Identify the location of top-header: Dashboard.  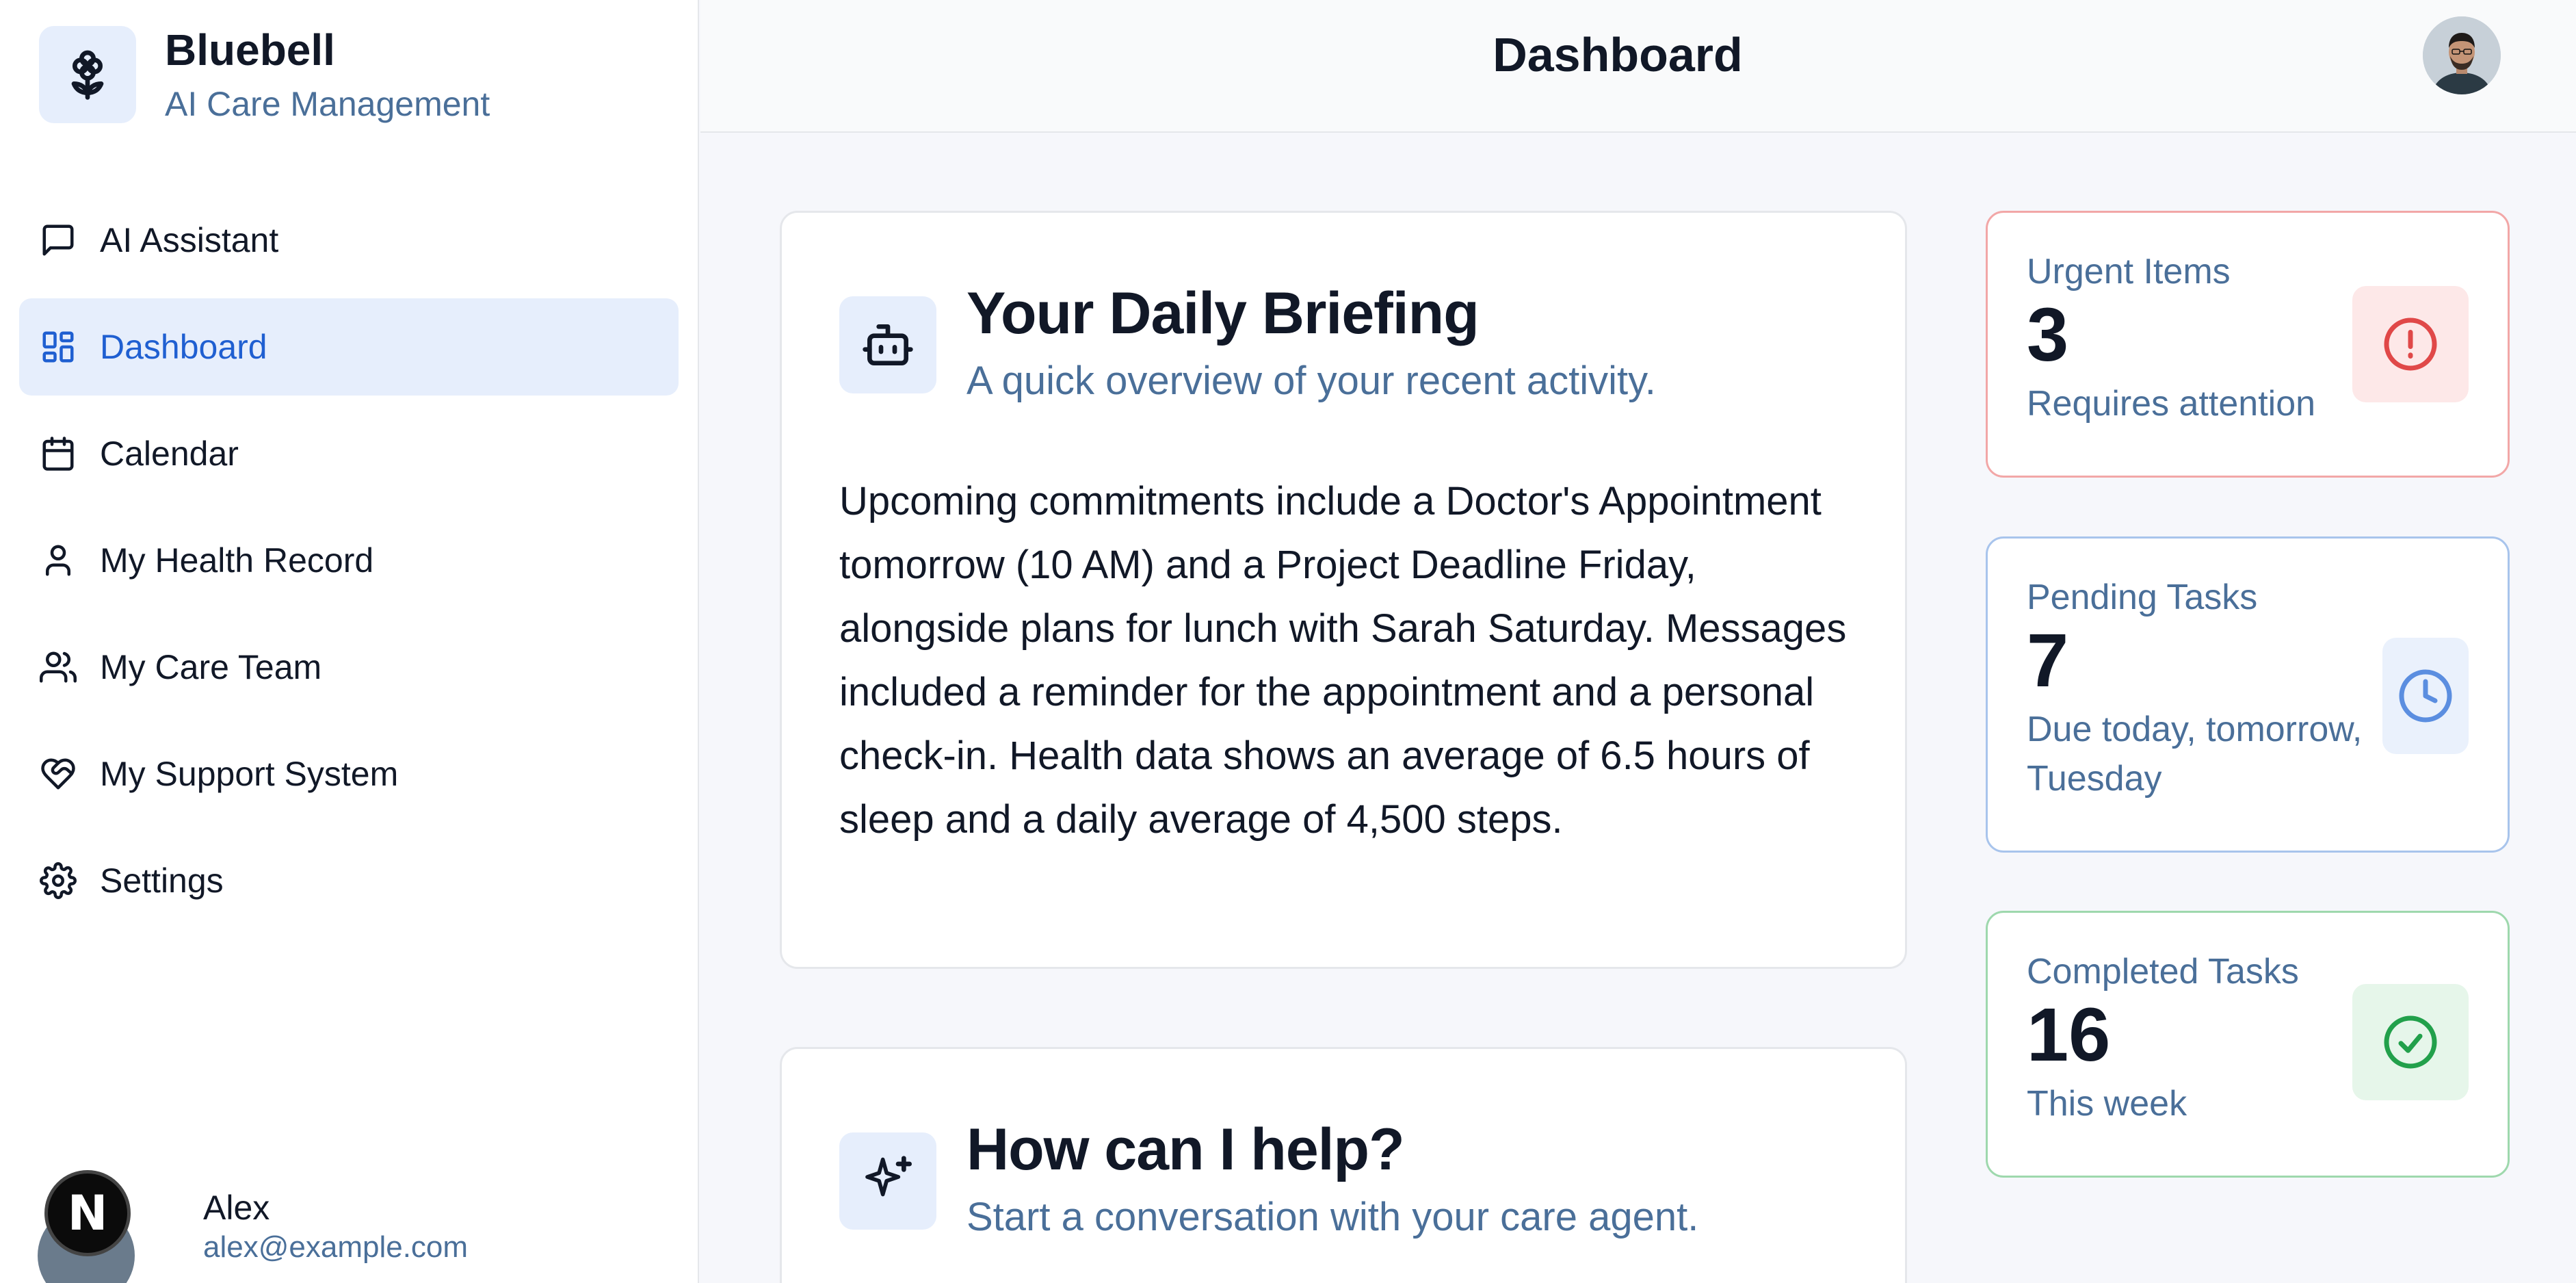
(1638, 66).